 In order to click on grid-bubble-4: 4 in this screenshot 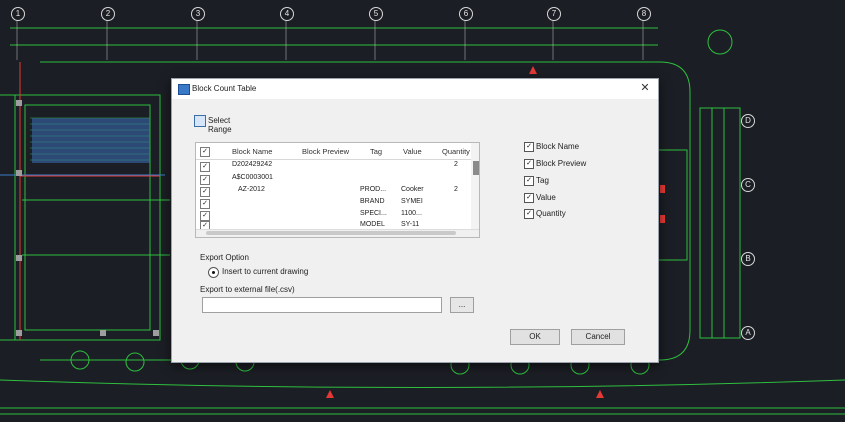, I will do `click(287, 14)`.